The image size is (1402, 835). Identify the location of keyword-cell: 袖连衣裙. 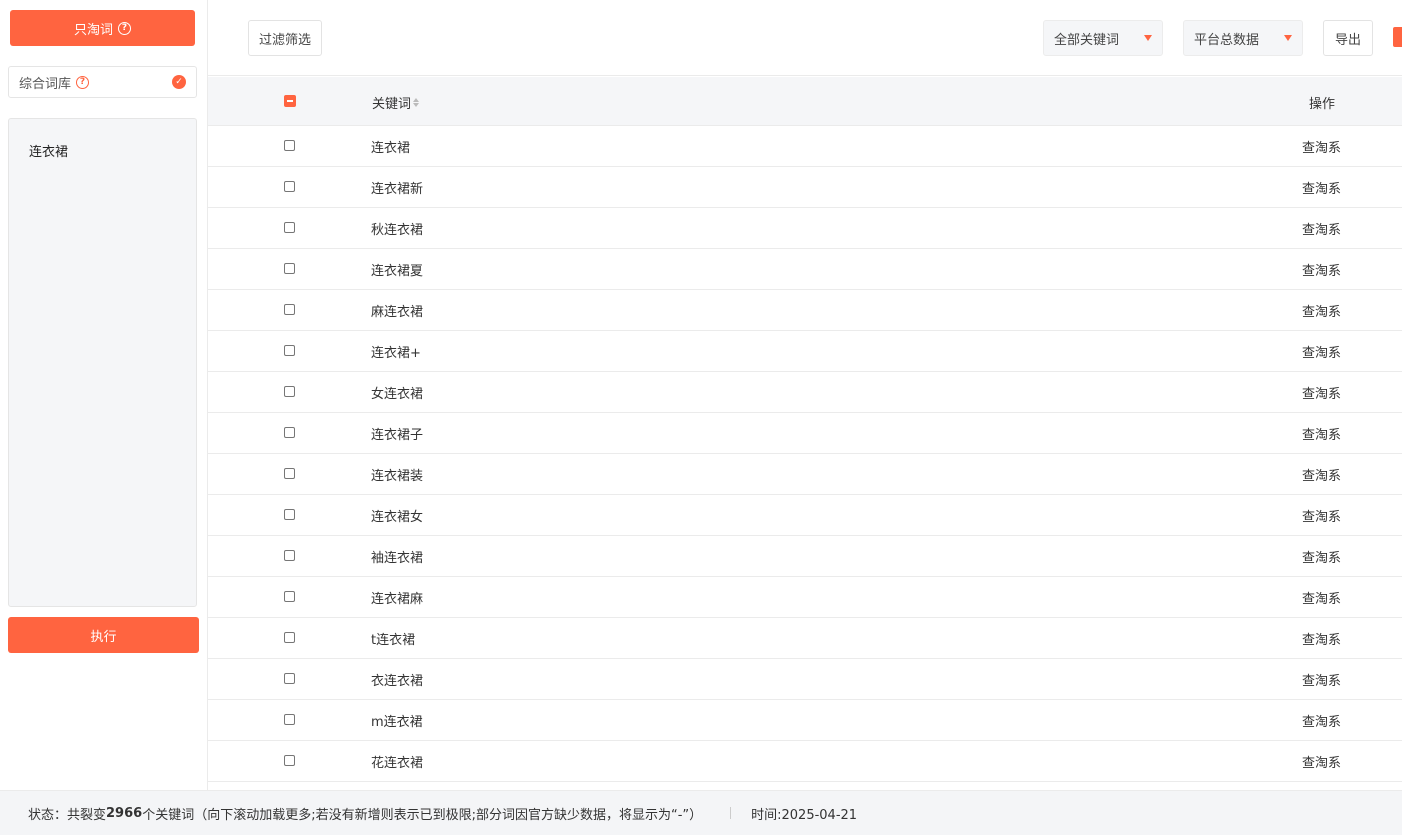
(397, 558).